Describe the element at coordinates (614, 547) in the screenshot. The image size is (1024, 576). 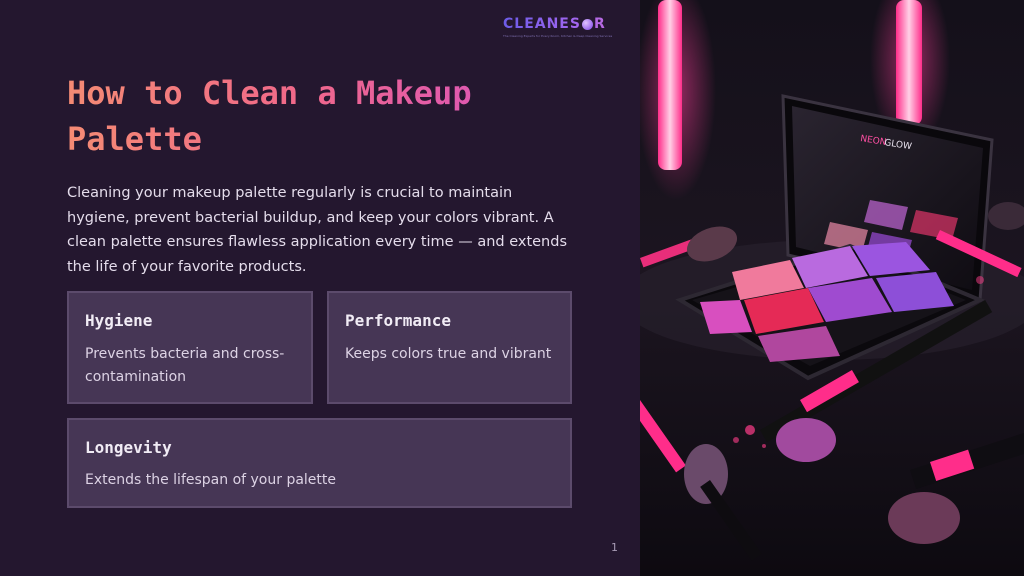
I see `page-number: 1` at that location.